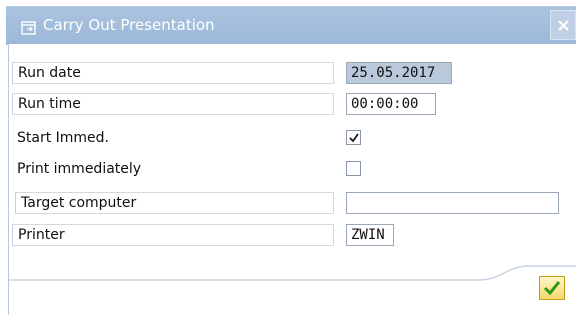 The width and height of the screenshot is (576, 315). Describe the element at coordinates (391, 104) in the screenshot. I see `run-time-field: 00:00:00` at that location.